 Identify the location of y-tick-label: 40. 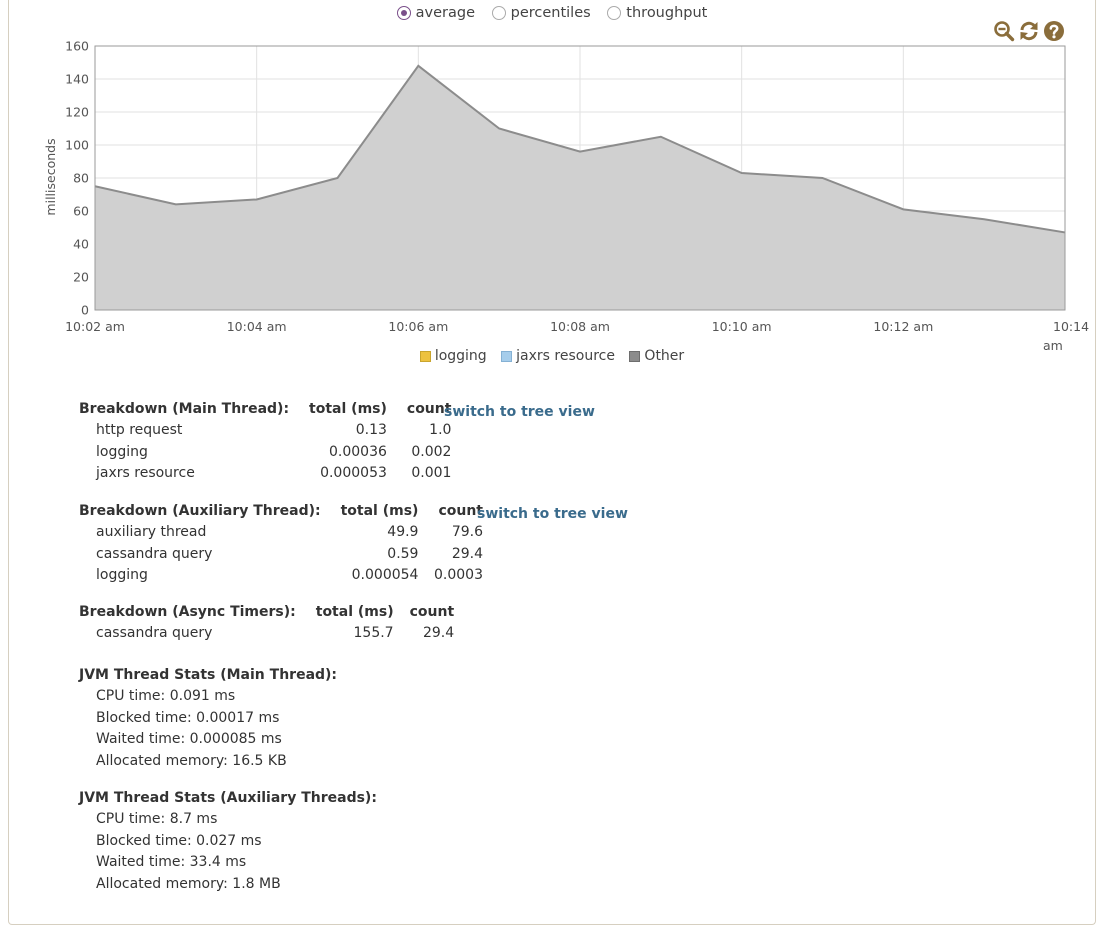
(81, 244).